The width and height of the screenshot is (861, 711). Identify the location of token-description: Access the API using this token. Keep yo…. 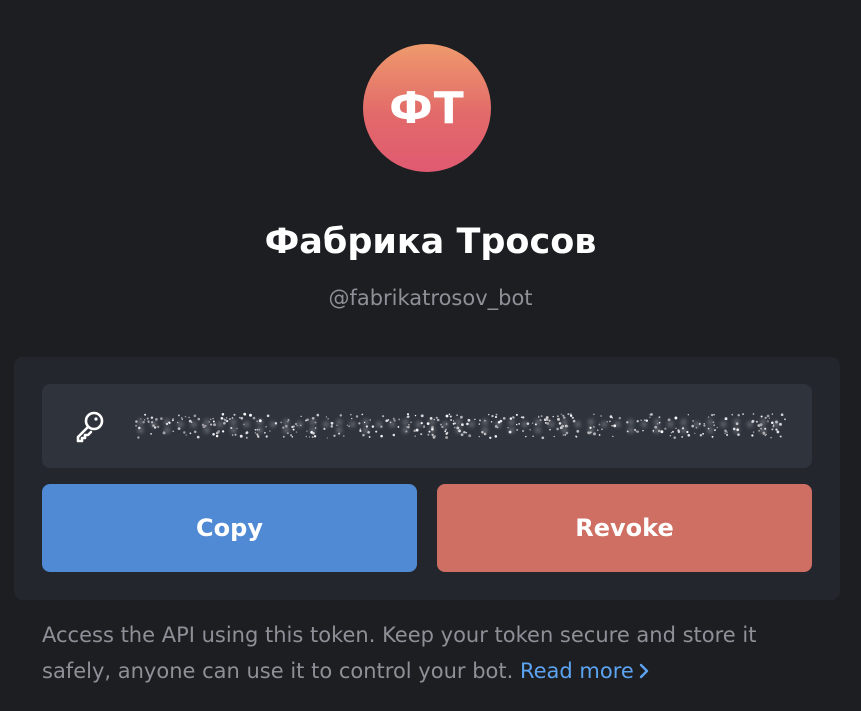
(437, 653).